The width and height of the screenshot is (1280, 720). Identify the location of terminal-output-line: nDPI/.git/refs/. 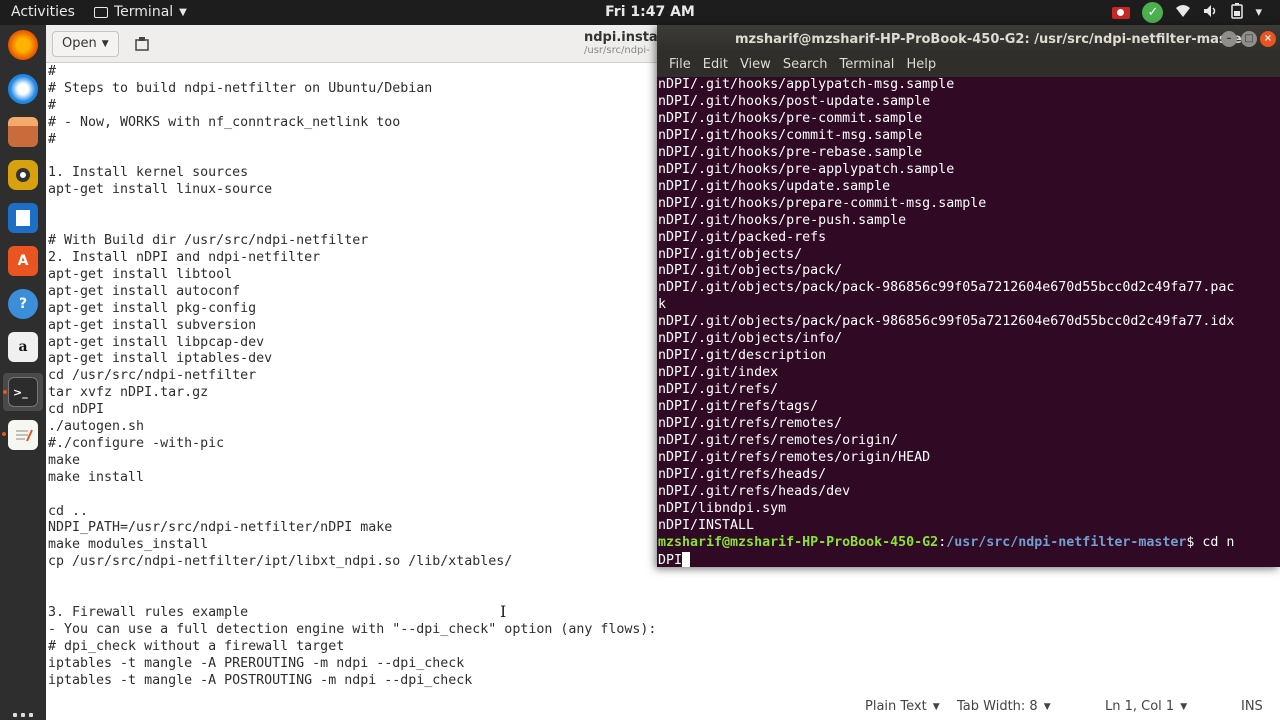
(718, 390).